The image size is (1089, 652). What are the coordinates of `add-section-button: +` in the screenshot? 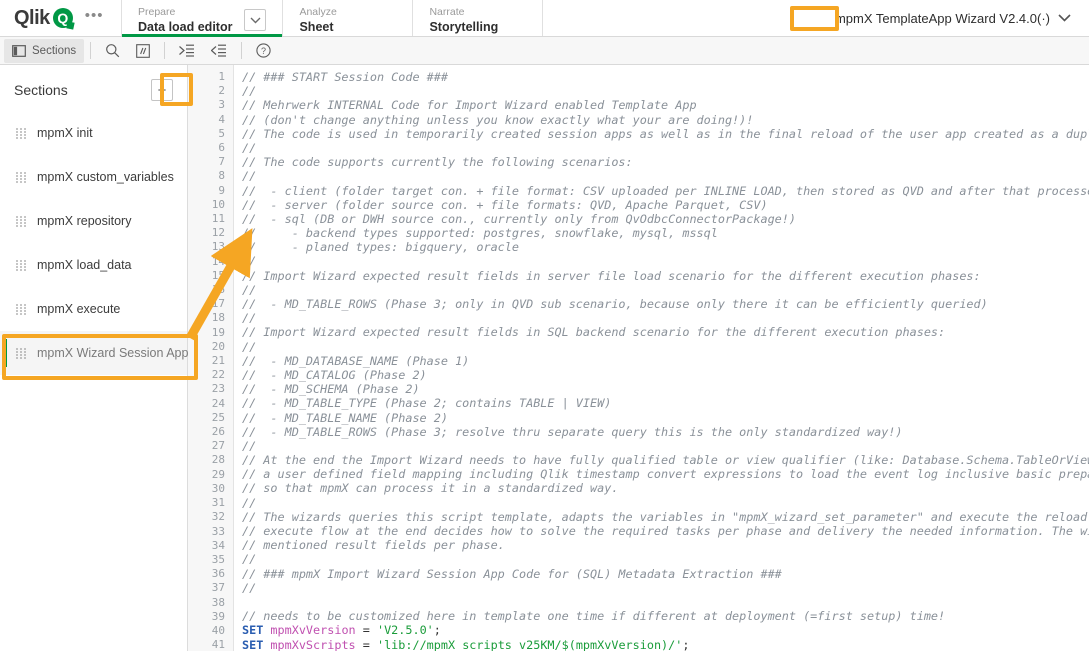 It's located at (162, 90).